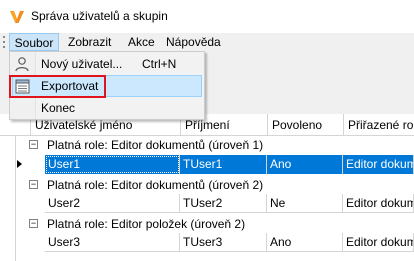  Describe the element at coordinates (159, 64) in the screenshot. I see `menu-item-shortcut: Ctrl+N` at that location.